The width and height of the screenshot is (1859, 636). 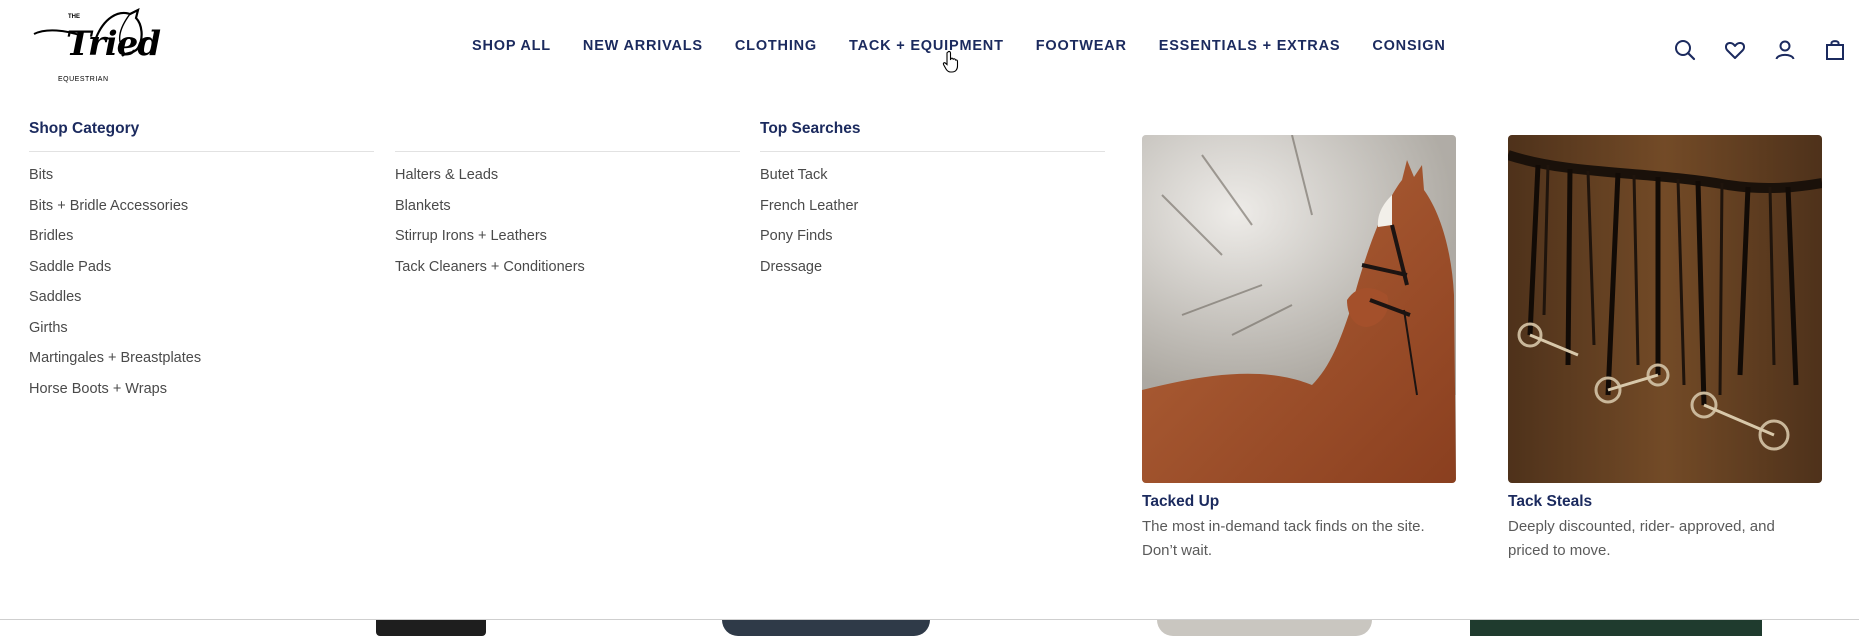 I want to click on logo-the-text: THE, so click(x=74, y=17).